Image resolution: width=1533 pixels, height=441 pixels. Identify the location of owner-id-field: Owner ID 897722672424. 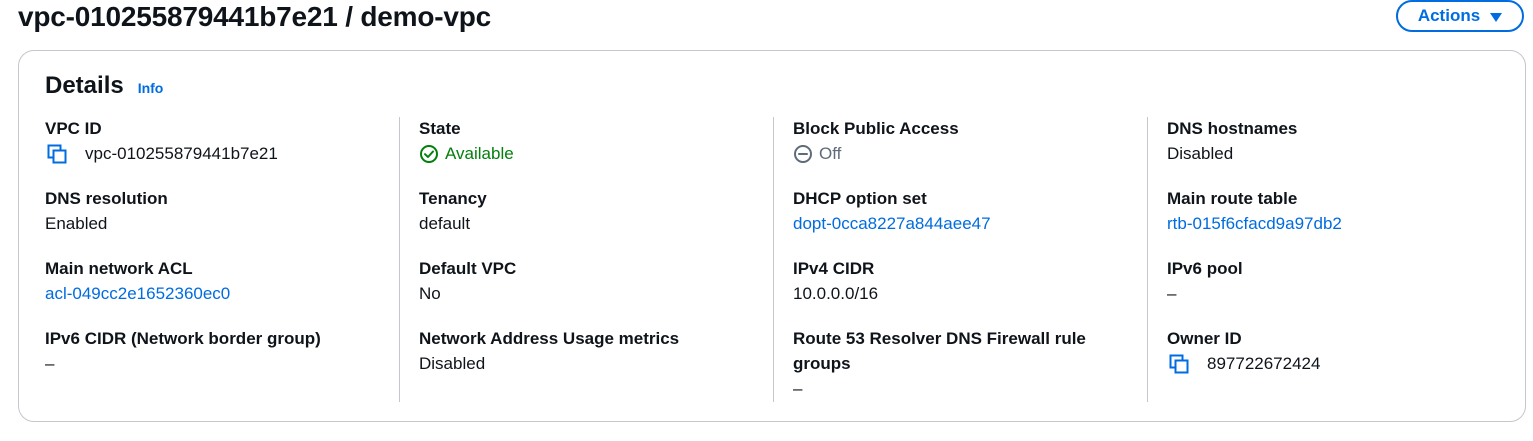
(1337, 351).